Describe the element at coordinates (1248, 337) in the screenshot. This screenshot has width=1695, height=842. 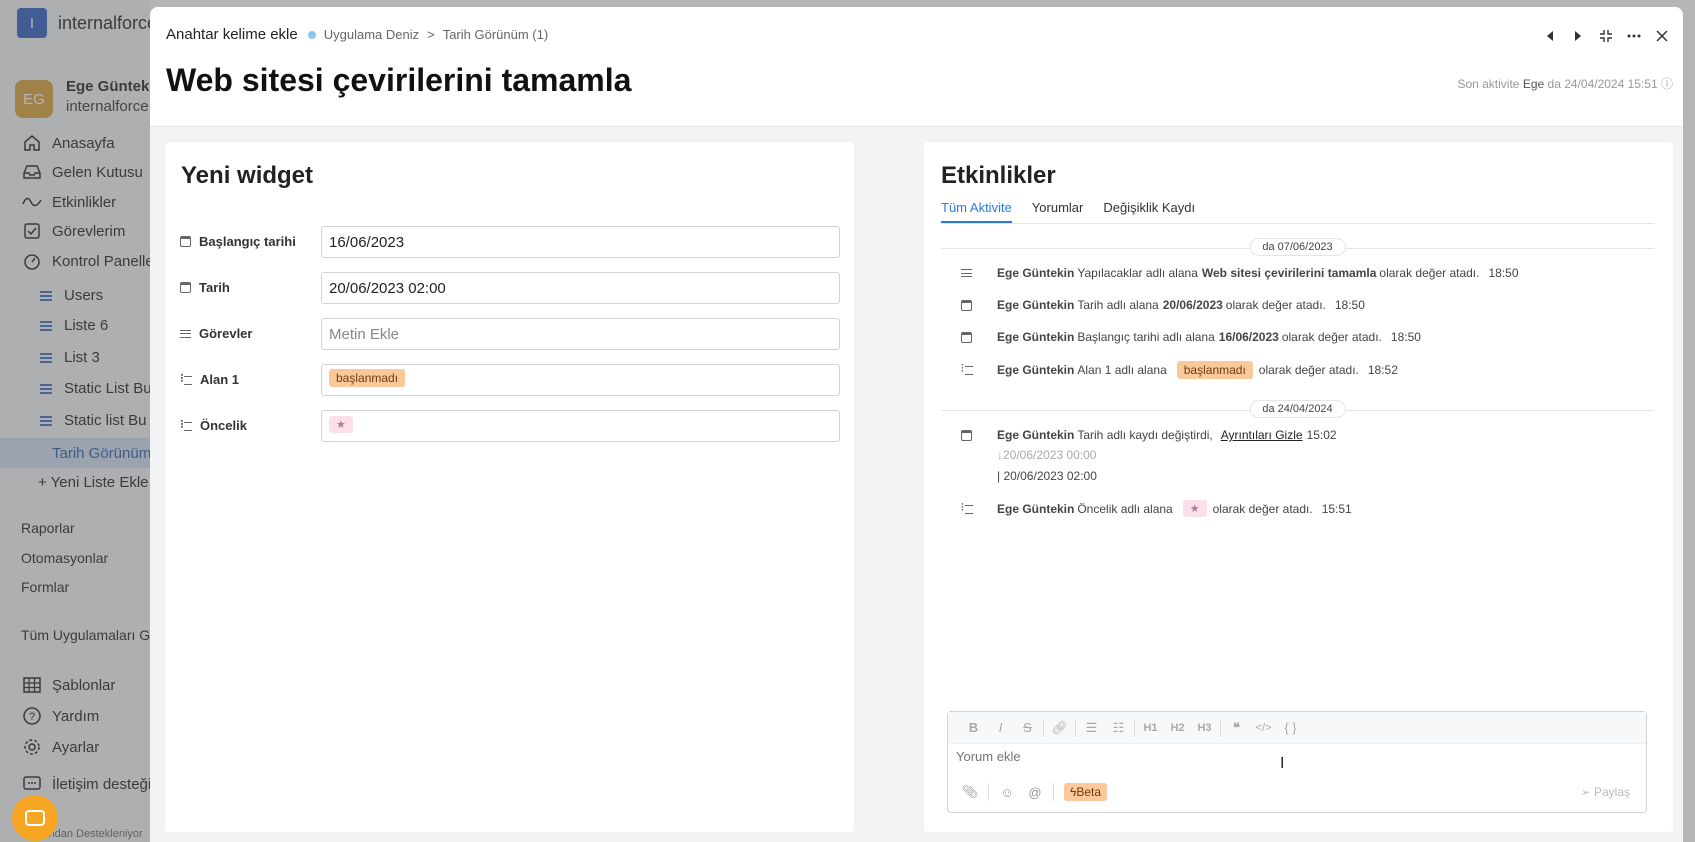
I see `activity-value: 16/06/2023` at that location.